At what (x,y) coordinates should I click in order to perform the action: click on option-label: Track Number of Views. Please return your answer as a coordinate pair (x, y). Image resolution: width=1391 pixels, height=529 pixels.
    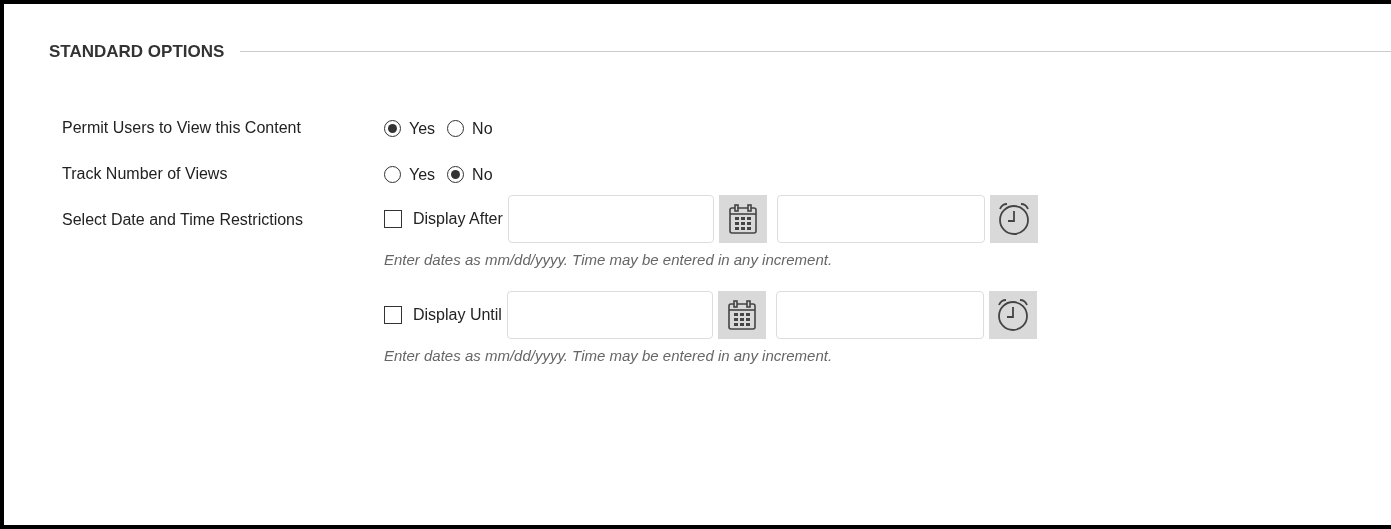
    Looking at the image, I should click on (145, 173).